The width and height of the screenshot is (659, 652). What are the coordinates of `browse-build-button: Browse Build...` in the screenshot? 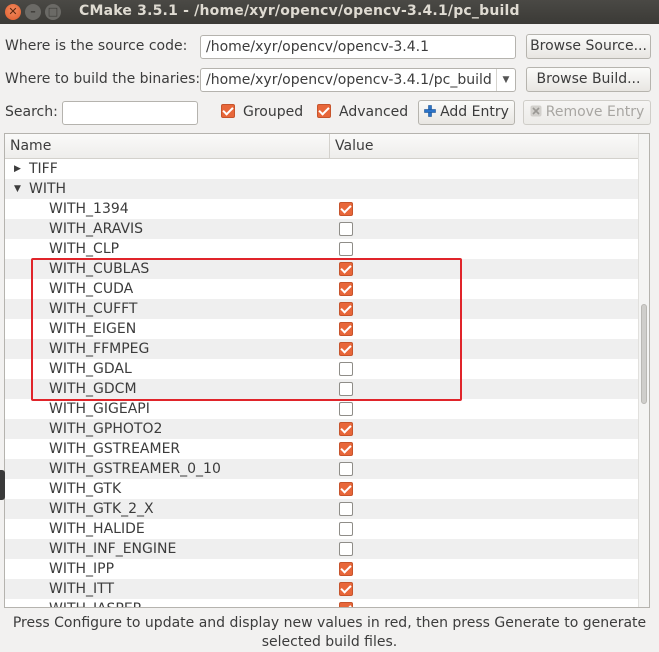 It's located at (588, 79).